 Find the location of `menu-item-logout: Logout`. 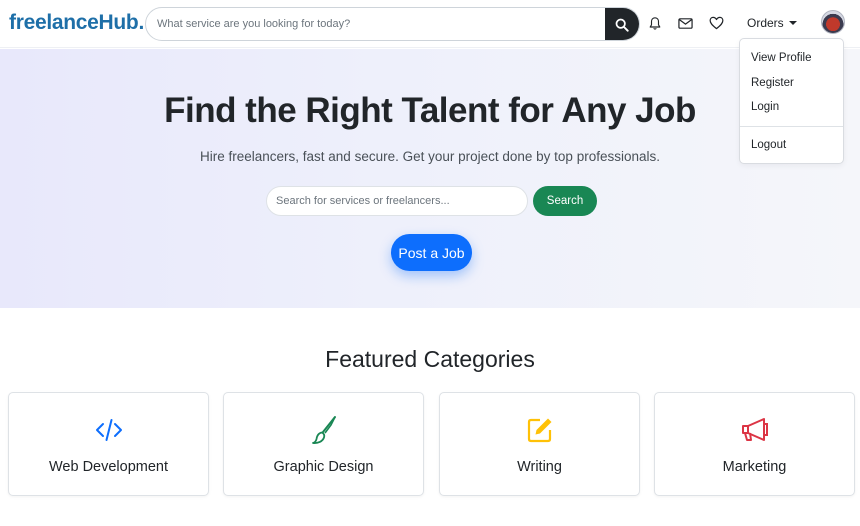

menu-item-logout: Logout is located at coordinates (768, 145).